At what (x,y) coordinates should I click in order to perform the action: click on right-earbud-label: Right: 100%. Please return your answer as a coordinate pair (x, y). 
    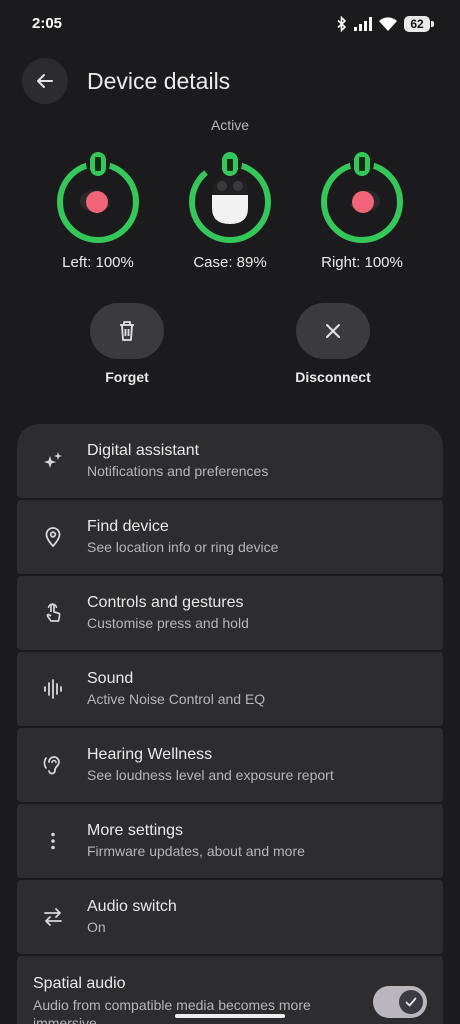
    Looking at the image, I should click on (362, 262).